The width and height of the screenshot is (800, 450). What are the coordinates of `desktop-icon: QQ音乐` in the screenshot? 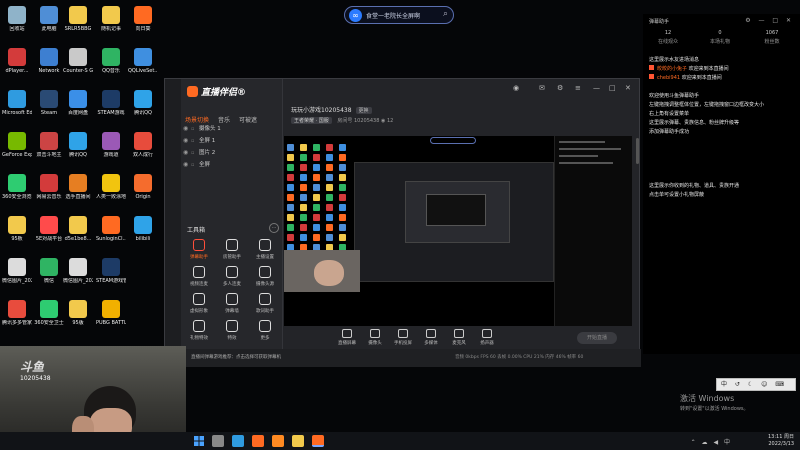 It's located at (111, 61).